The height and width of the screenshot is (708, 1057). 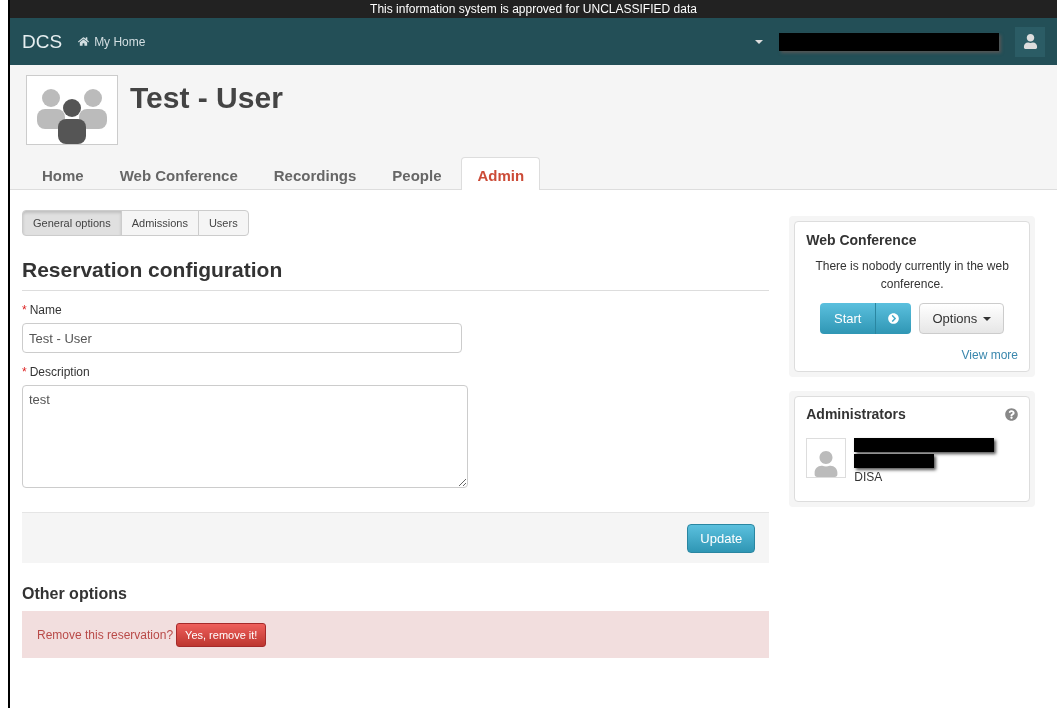 I want to click on start-menu-button, so click(x=893, y=318).